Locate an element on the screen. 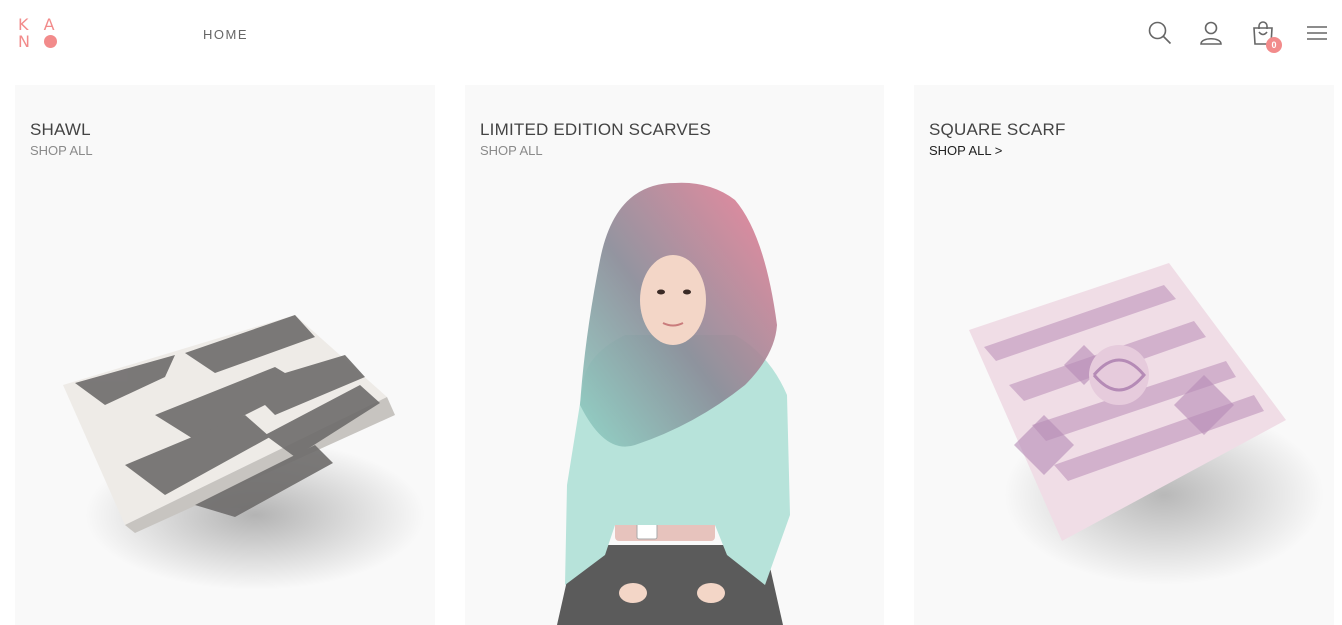 This screenshot has height=625, width=1342. site-header: K A N HOME 0 is located at coordinates (671, 35).